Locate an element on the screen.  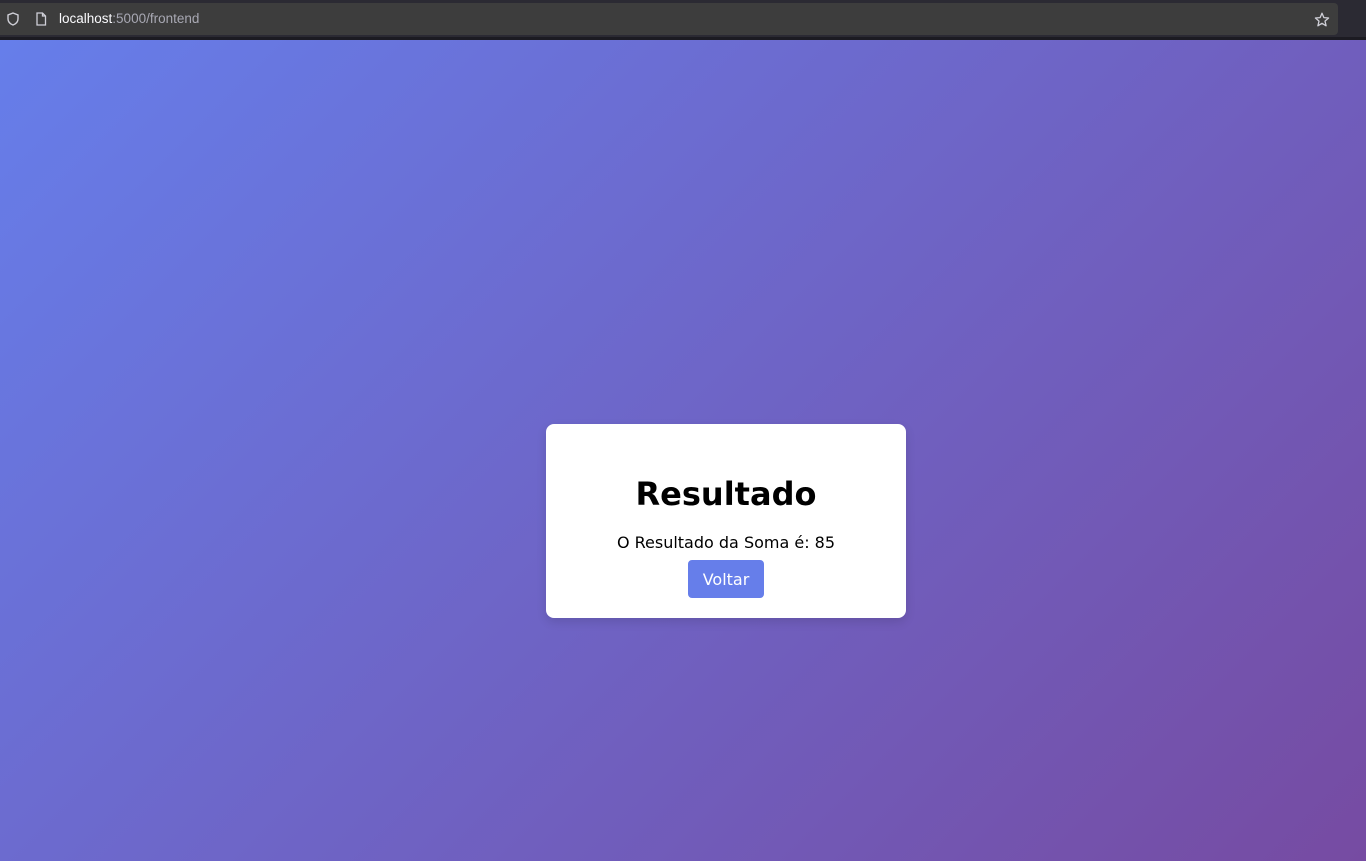
star-icon is located at coordinates (1322, 20).